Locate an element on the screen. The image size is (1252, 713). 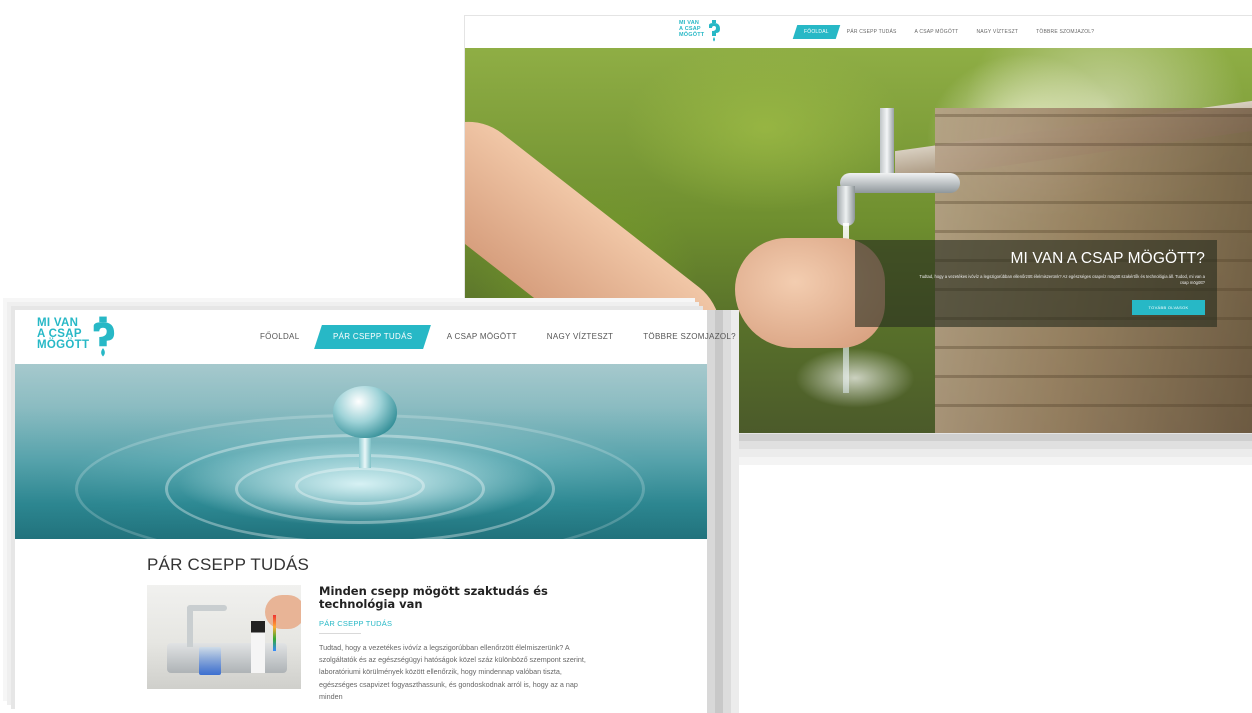
section-title: PÁR CSEPP TUDÁS is located at coordinates (228, 564).